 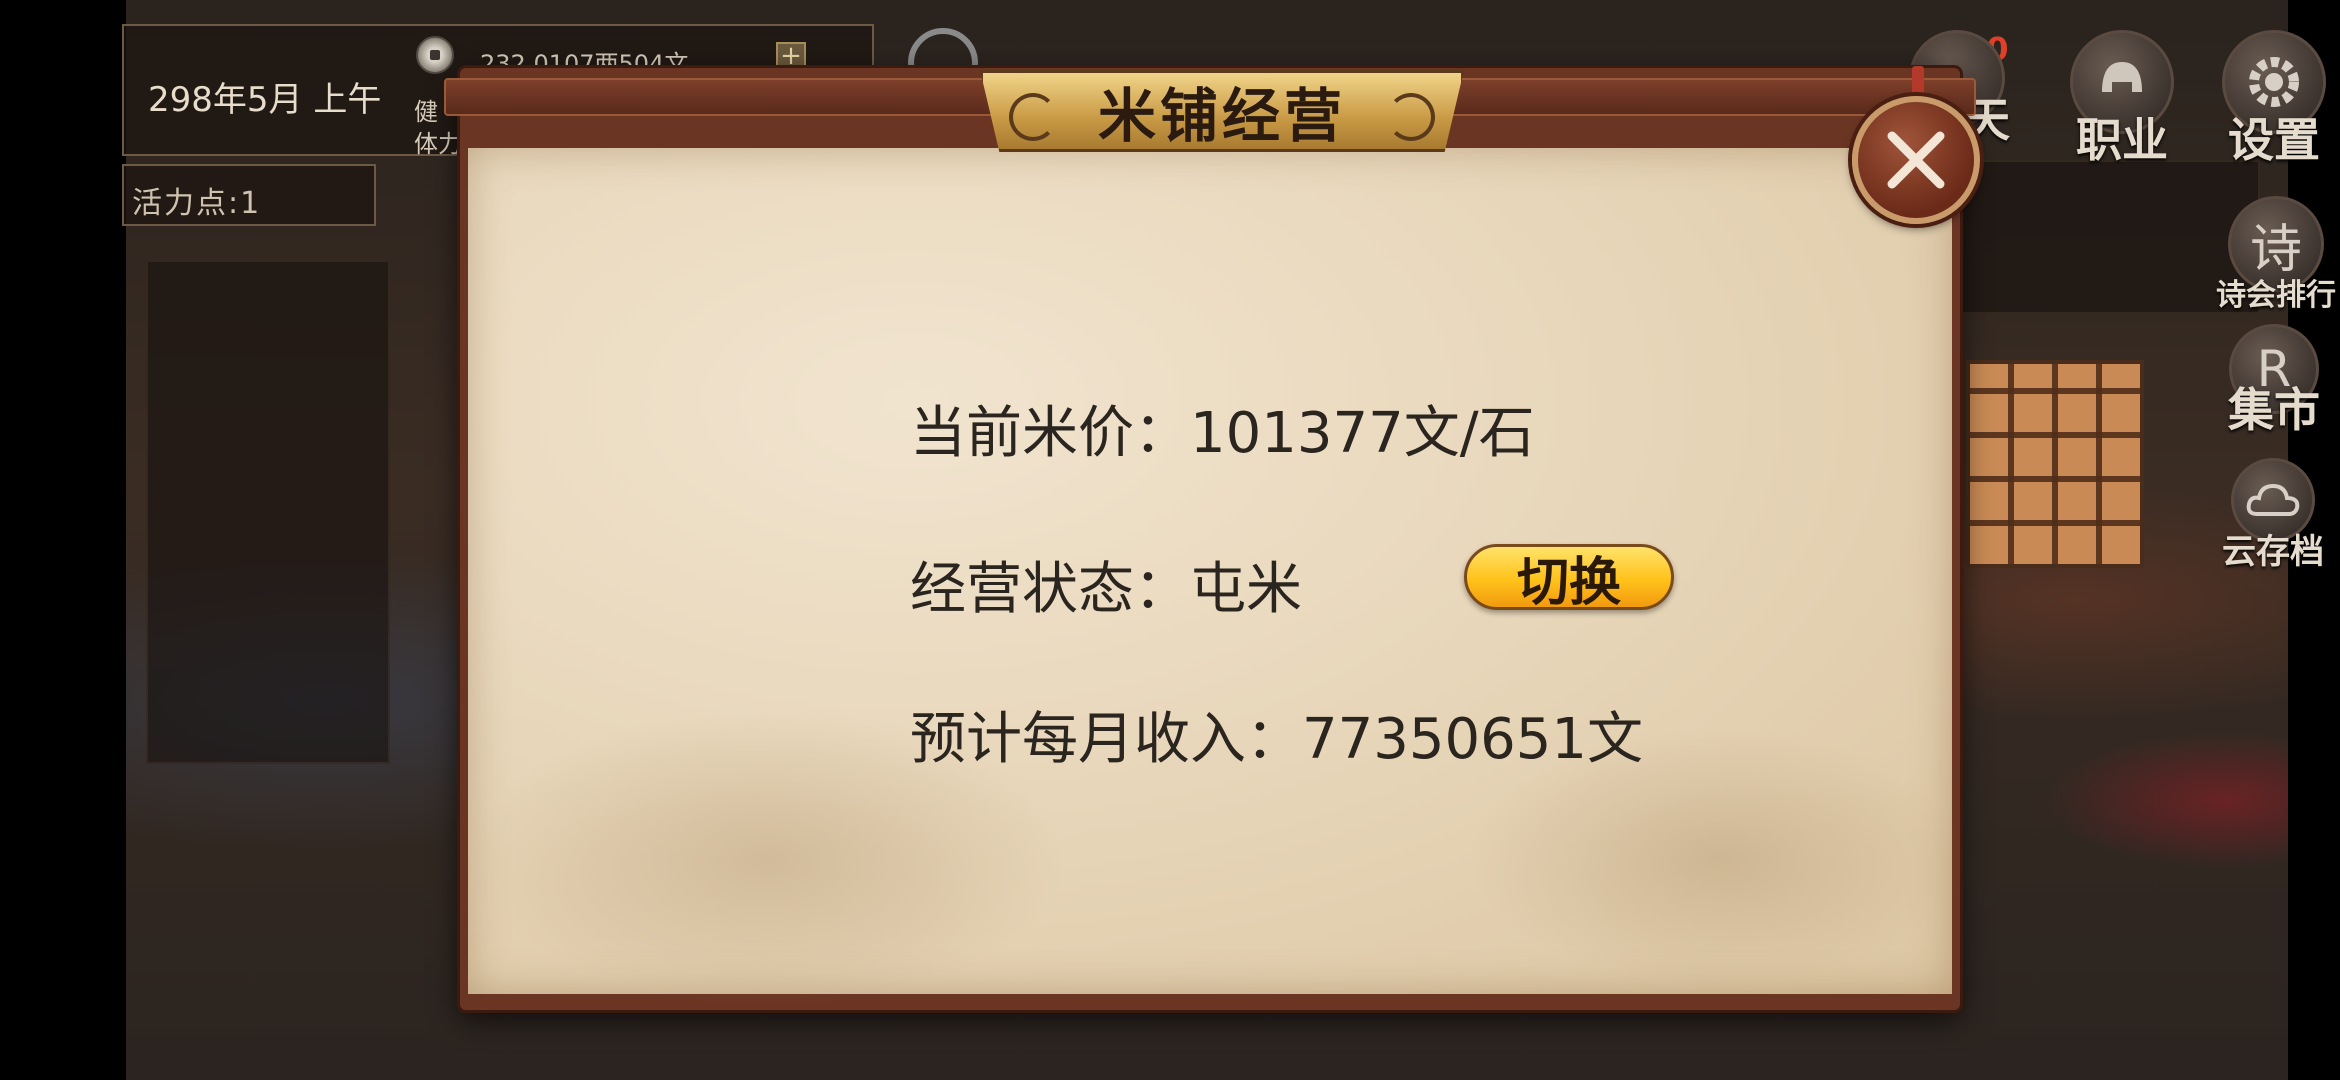 What do you see at coordinates (2276, 255) in the screenshot?
I see `poetry-ranking-button: 诗 诗会排行` at bounding box center [2276, 255].